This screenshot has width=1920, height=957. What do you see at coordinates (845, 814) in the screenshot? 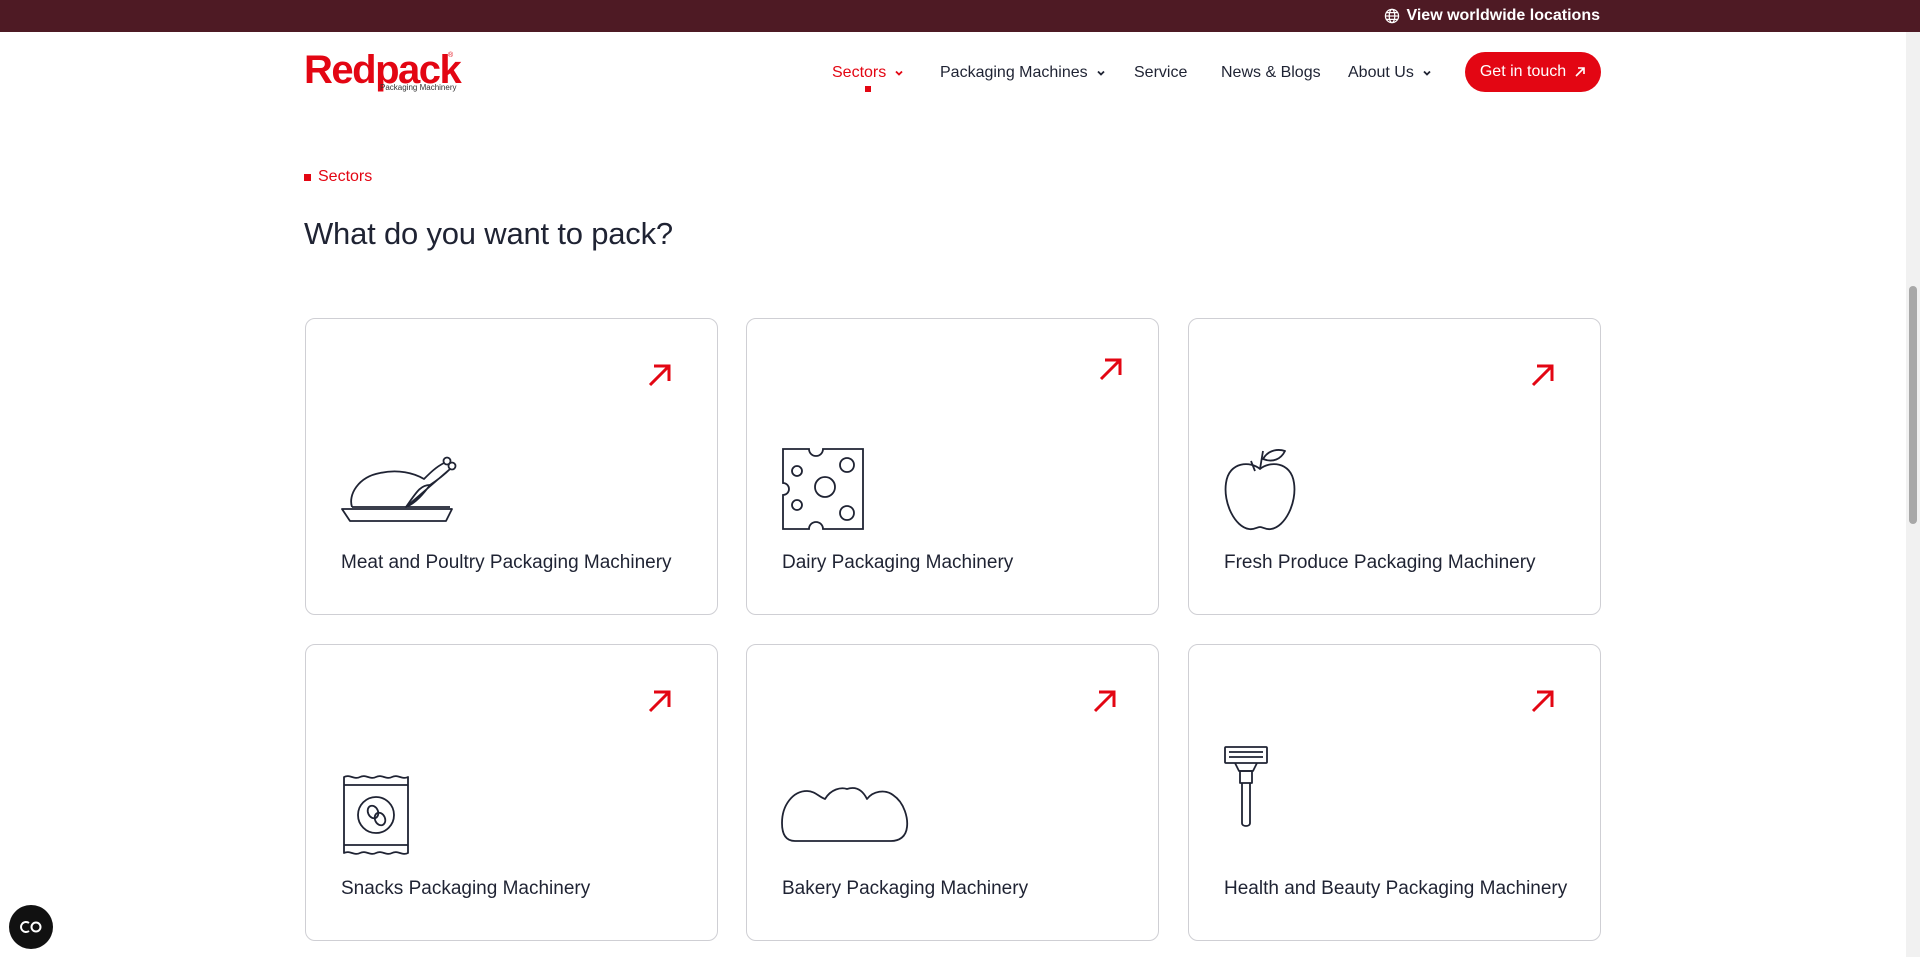
I see `bread-icon` at bounding box center [845, 814].